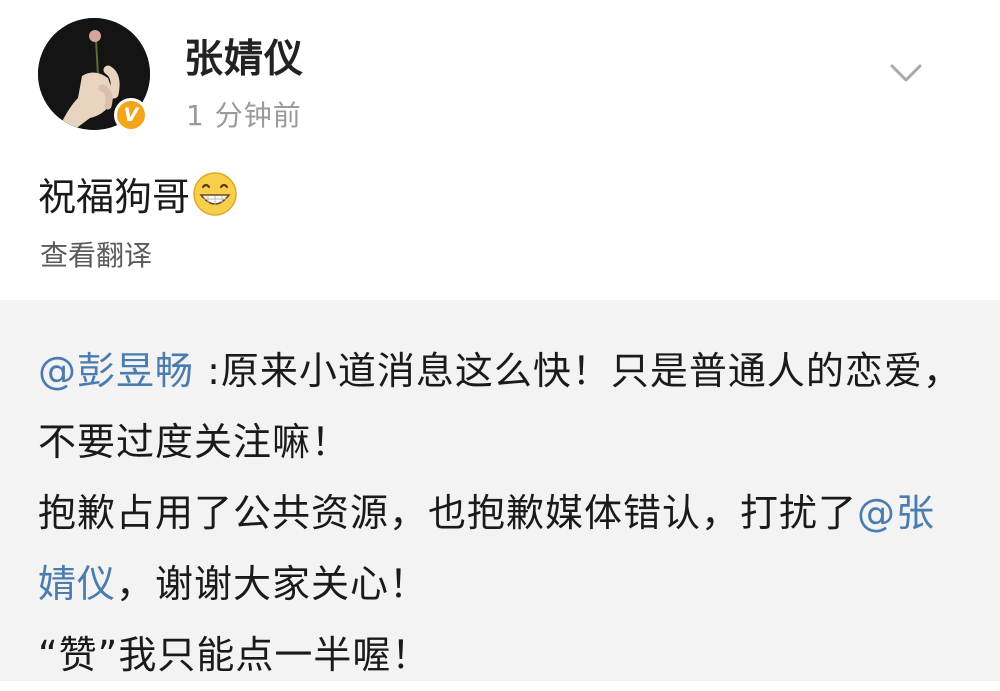 The width and height of the screenshot is (1000, 691). Describe the element at coordinates (215, 193) in the screenshot. I see `grinning-face-emoji-icon` at that location.